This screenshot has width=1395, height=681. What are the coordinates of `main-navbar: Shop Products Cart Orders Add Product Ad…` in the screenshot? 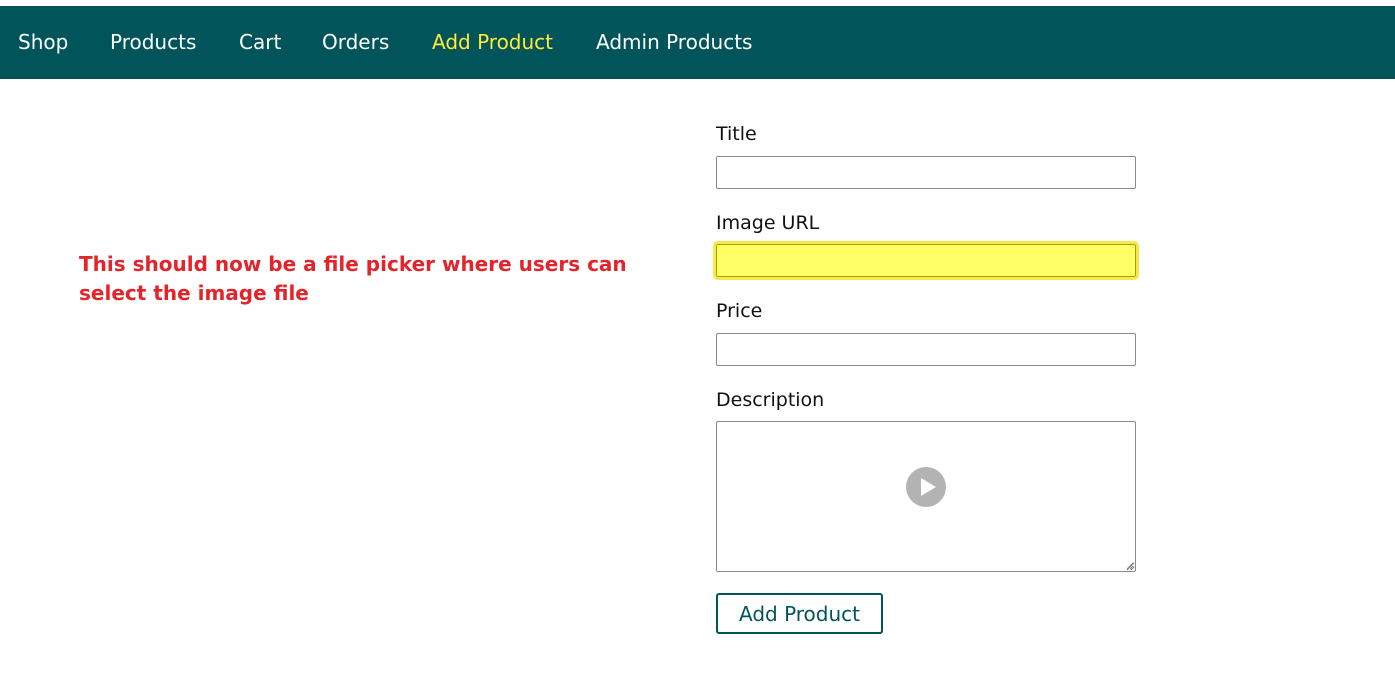 It's located at (697, 42).